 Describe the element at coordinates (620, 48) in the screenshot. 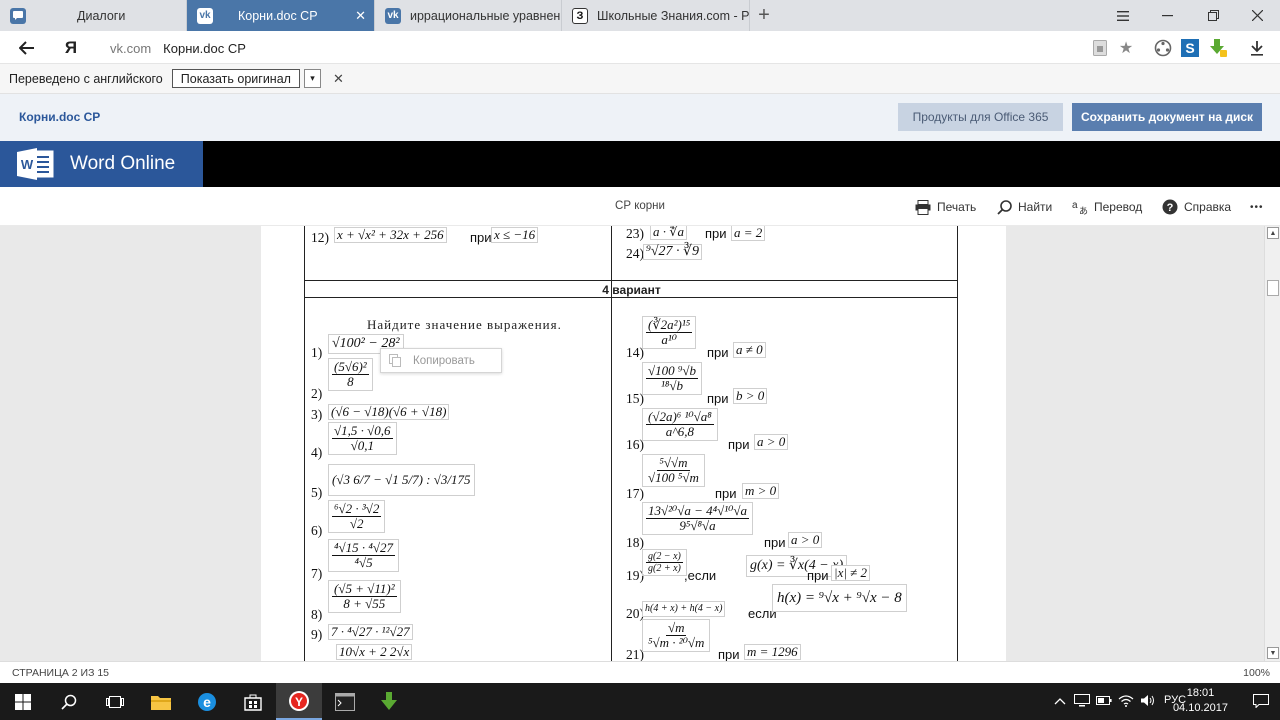

I see `url-field: vk.com Корни.doc СР` at that location.